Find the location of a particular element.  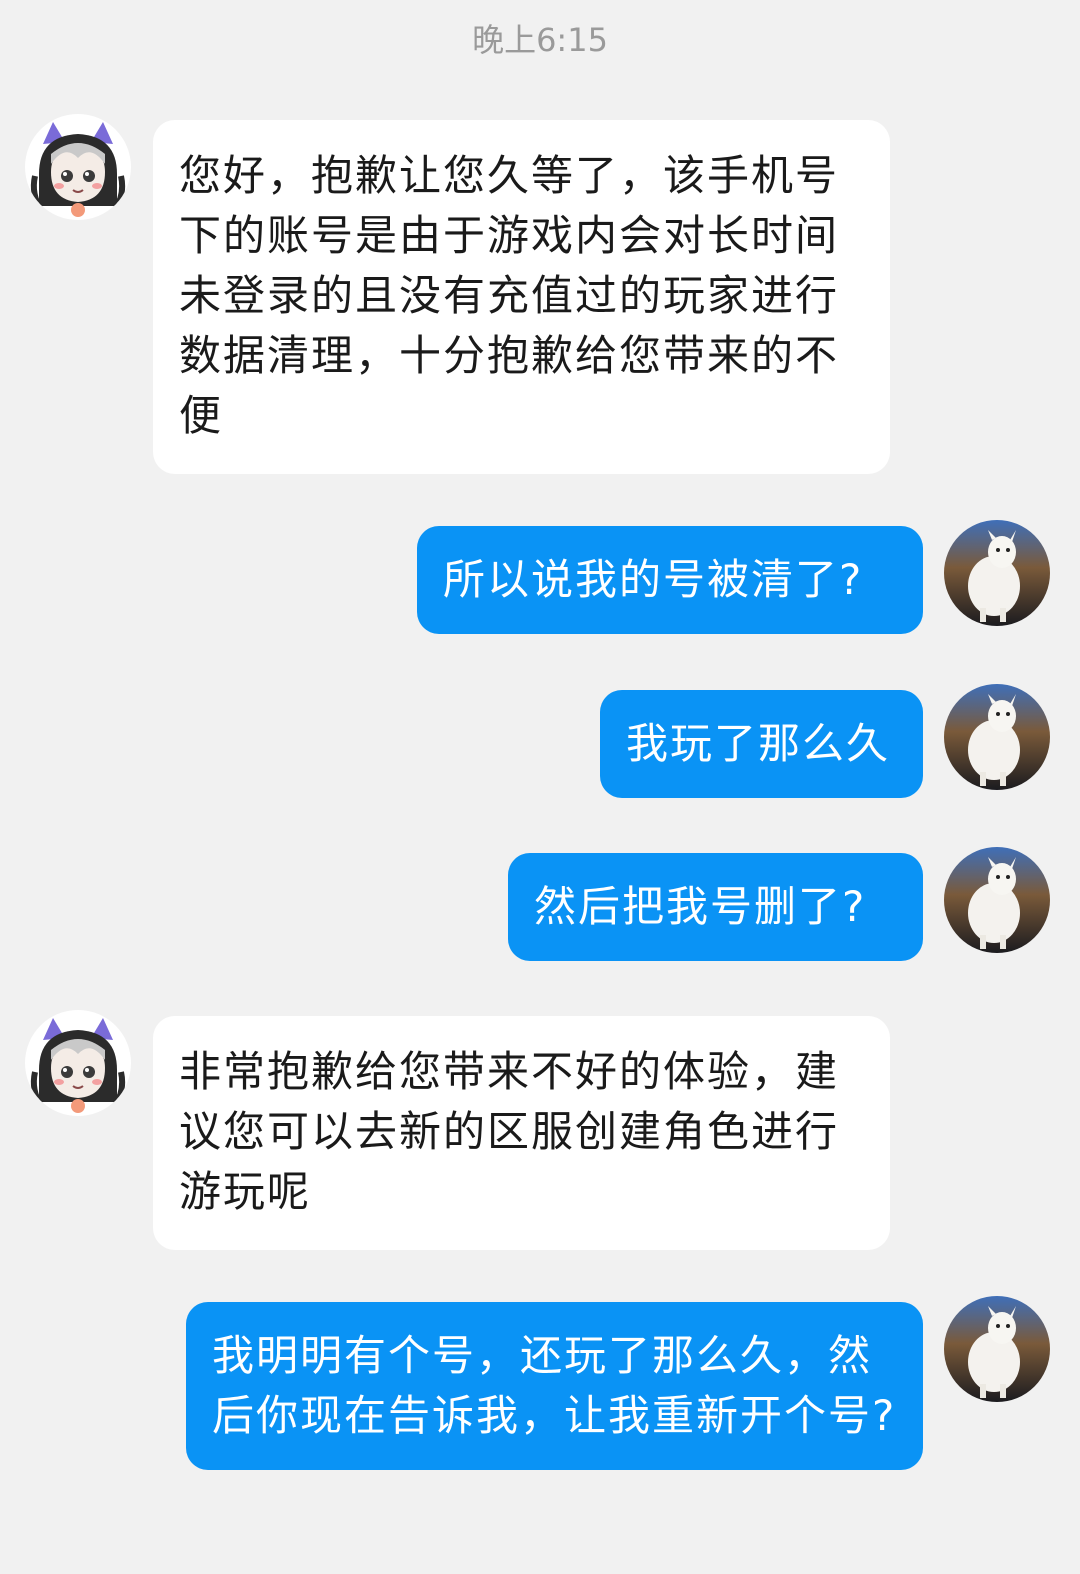

outgoing-message-bubble: 所以说我的号被清了? is located at coordinates (670, 580).